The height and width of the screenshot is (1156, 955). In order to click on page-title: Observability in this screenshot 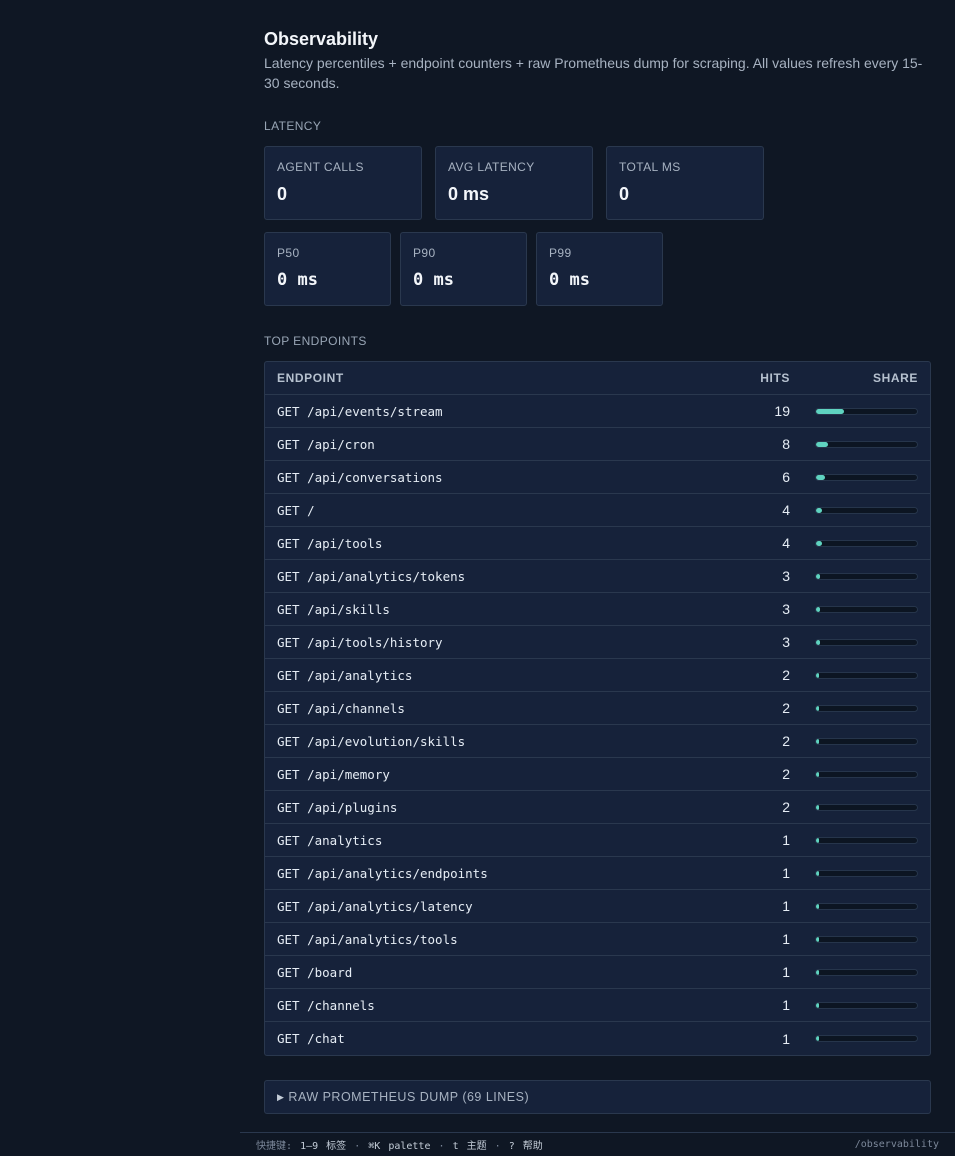, I will do `click(321, 39)`.